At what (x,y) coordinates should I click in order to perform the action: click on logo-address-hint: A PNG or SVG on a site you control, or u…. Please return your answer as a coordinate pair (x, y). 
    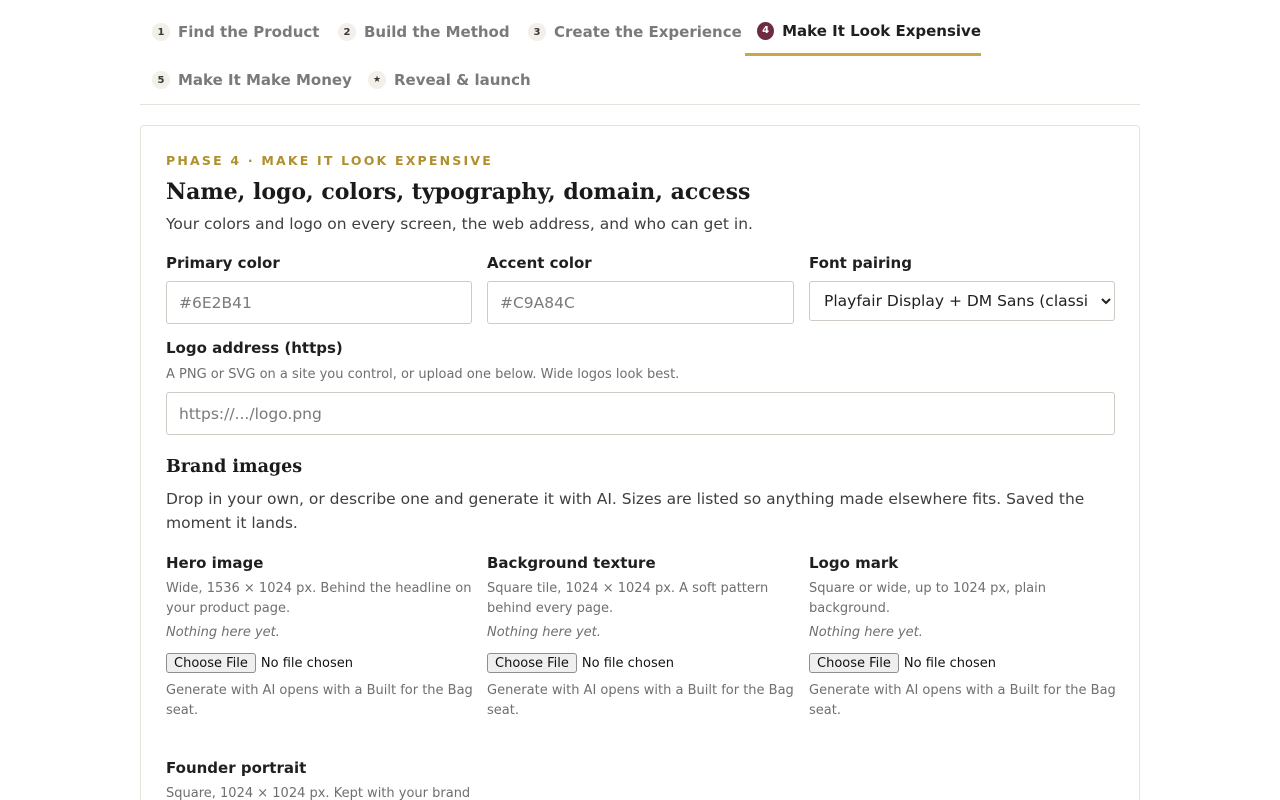
    Looking at the image, I should click on (423, 374).